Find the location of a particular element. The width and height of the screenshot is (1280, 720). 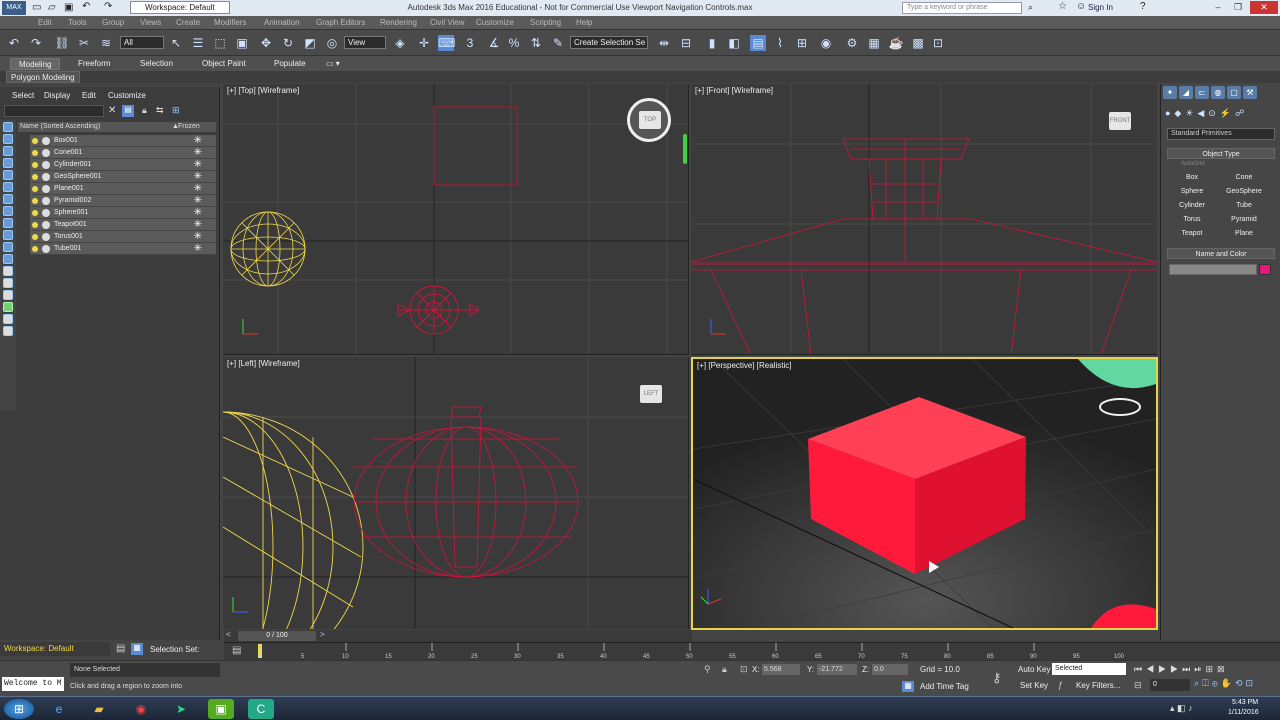

scene-menu-customize: Customize is located at coordinates (127, 95).